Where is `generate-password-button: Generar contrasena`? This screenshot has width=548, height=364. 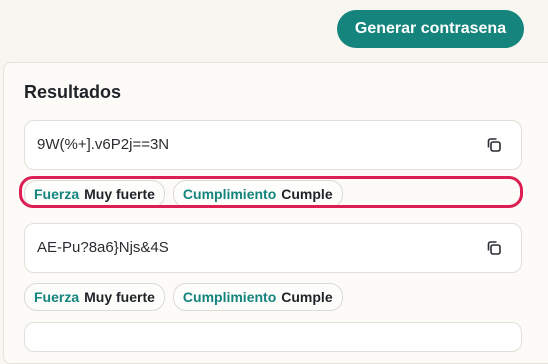
generate-password-button: Generar contrasena is located at coordinates (430, 29).